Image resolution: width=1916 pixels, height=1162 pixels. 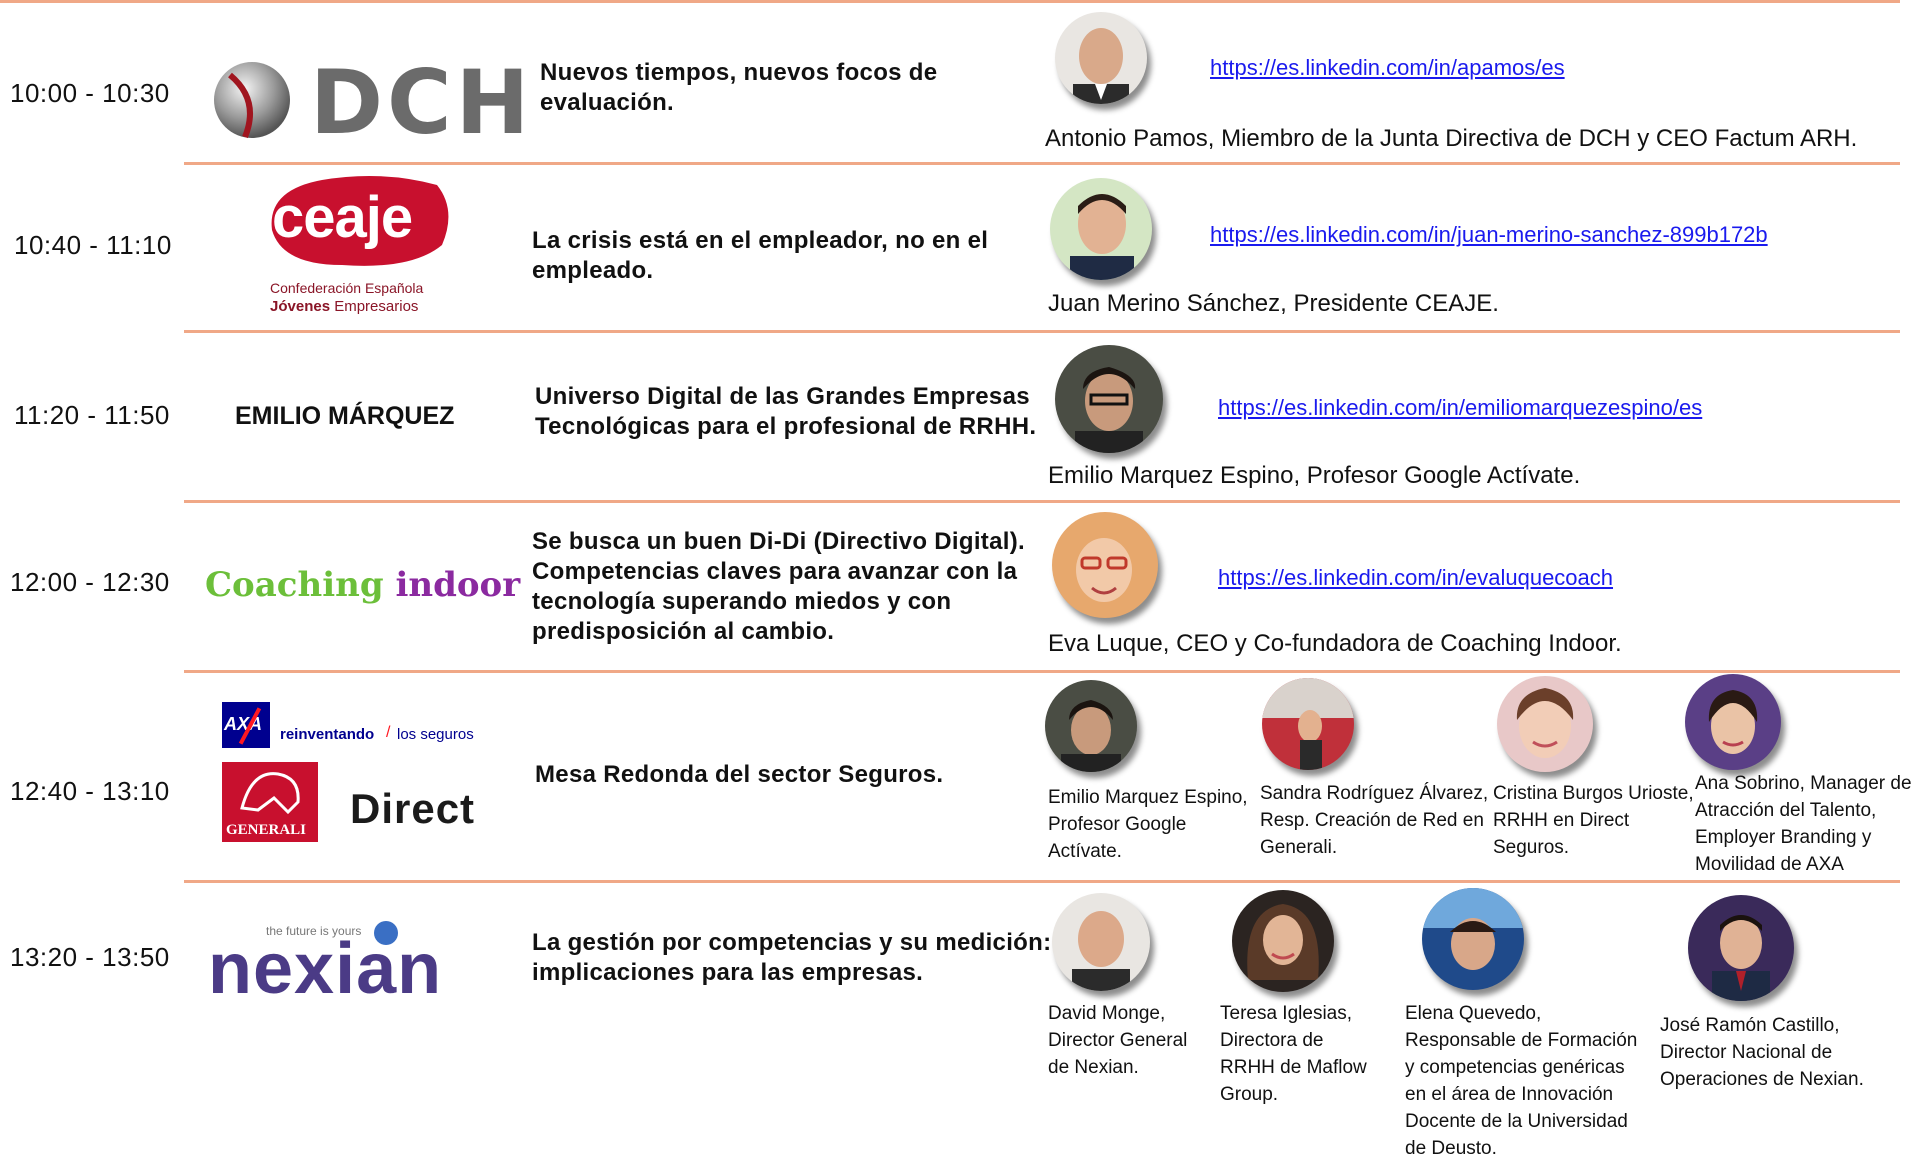 What do you see at coordinates (294, 585) in the screenshot?
I see `coaching-word: Coaching` at bounding box center [294, 585].